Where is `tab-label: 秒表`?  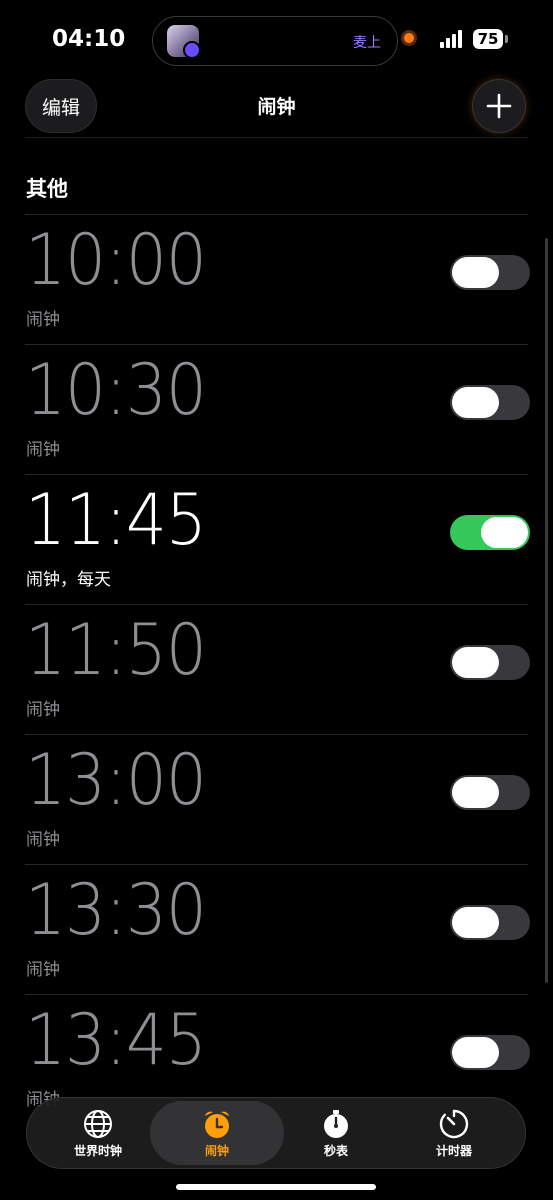
tab-label: 秒表 is located at coordinates (335, 1150).